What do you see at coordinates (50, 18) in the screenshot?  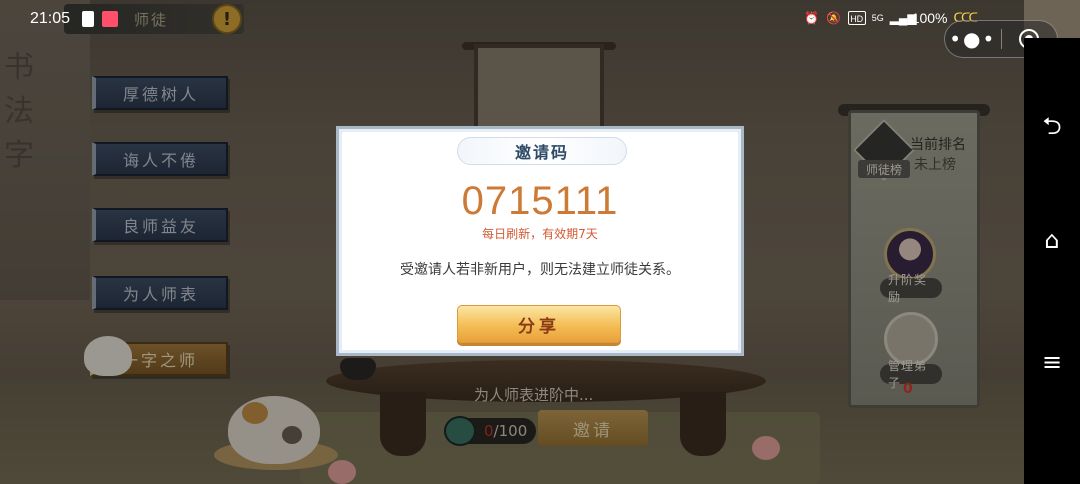 I see `clock: 21:05` at bounding box center [50, 18].